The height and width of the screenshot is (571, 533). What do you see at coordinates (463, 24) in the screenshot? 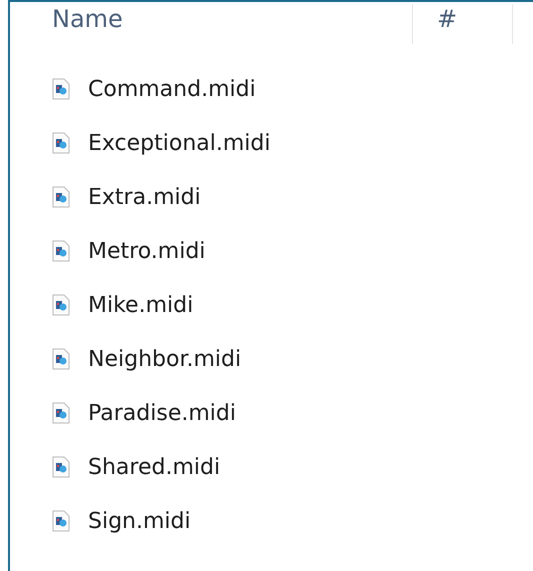
I see `column-header: #` at bounding box center [463, 24].